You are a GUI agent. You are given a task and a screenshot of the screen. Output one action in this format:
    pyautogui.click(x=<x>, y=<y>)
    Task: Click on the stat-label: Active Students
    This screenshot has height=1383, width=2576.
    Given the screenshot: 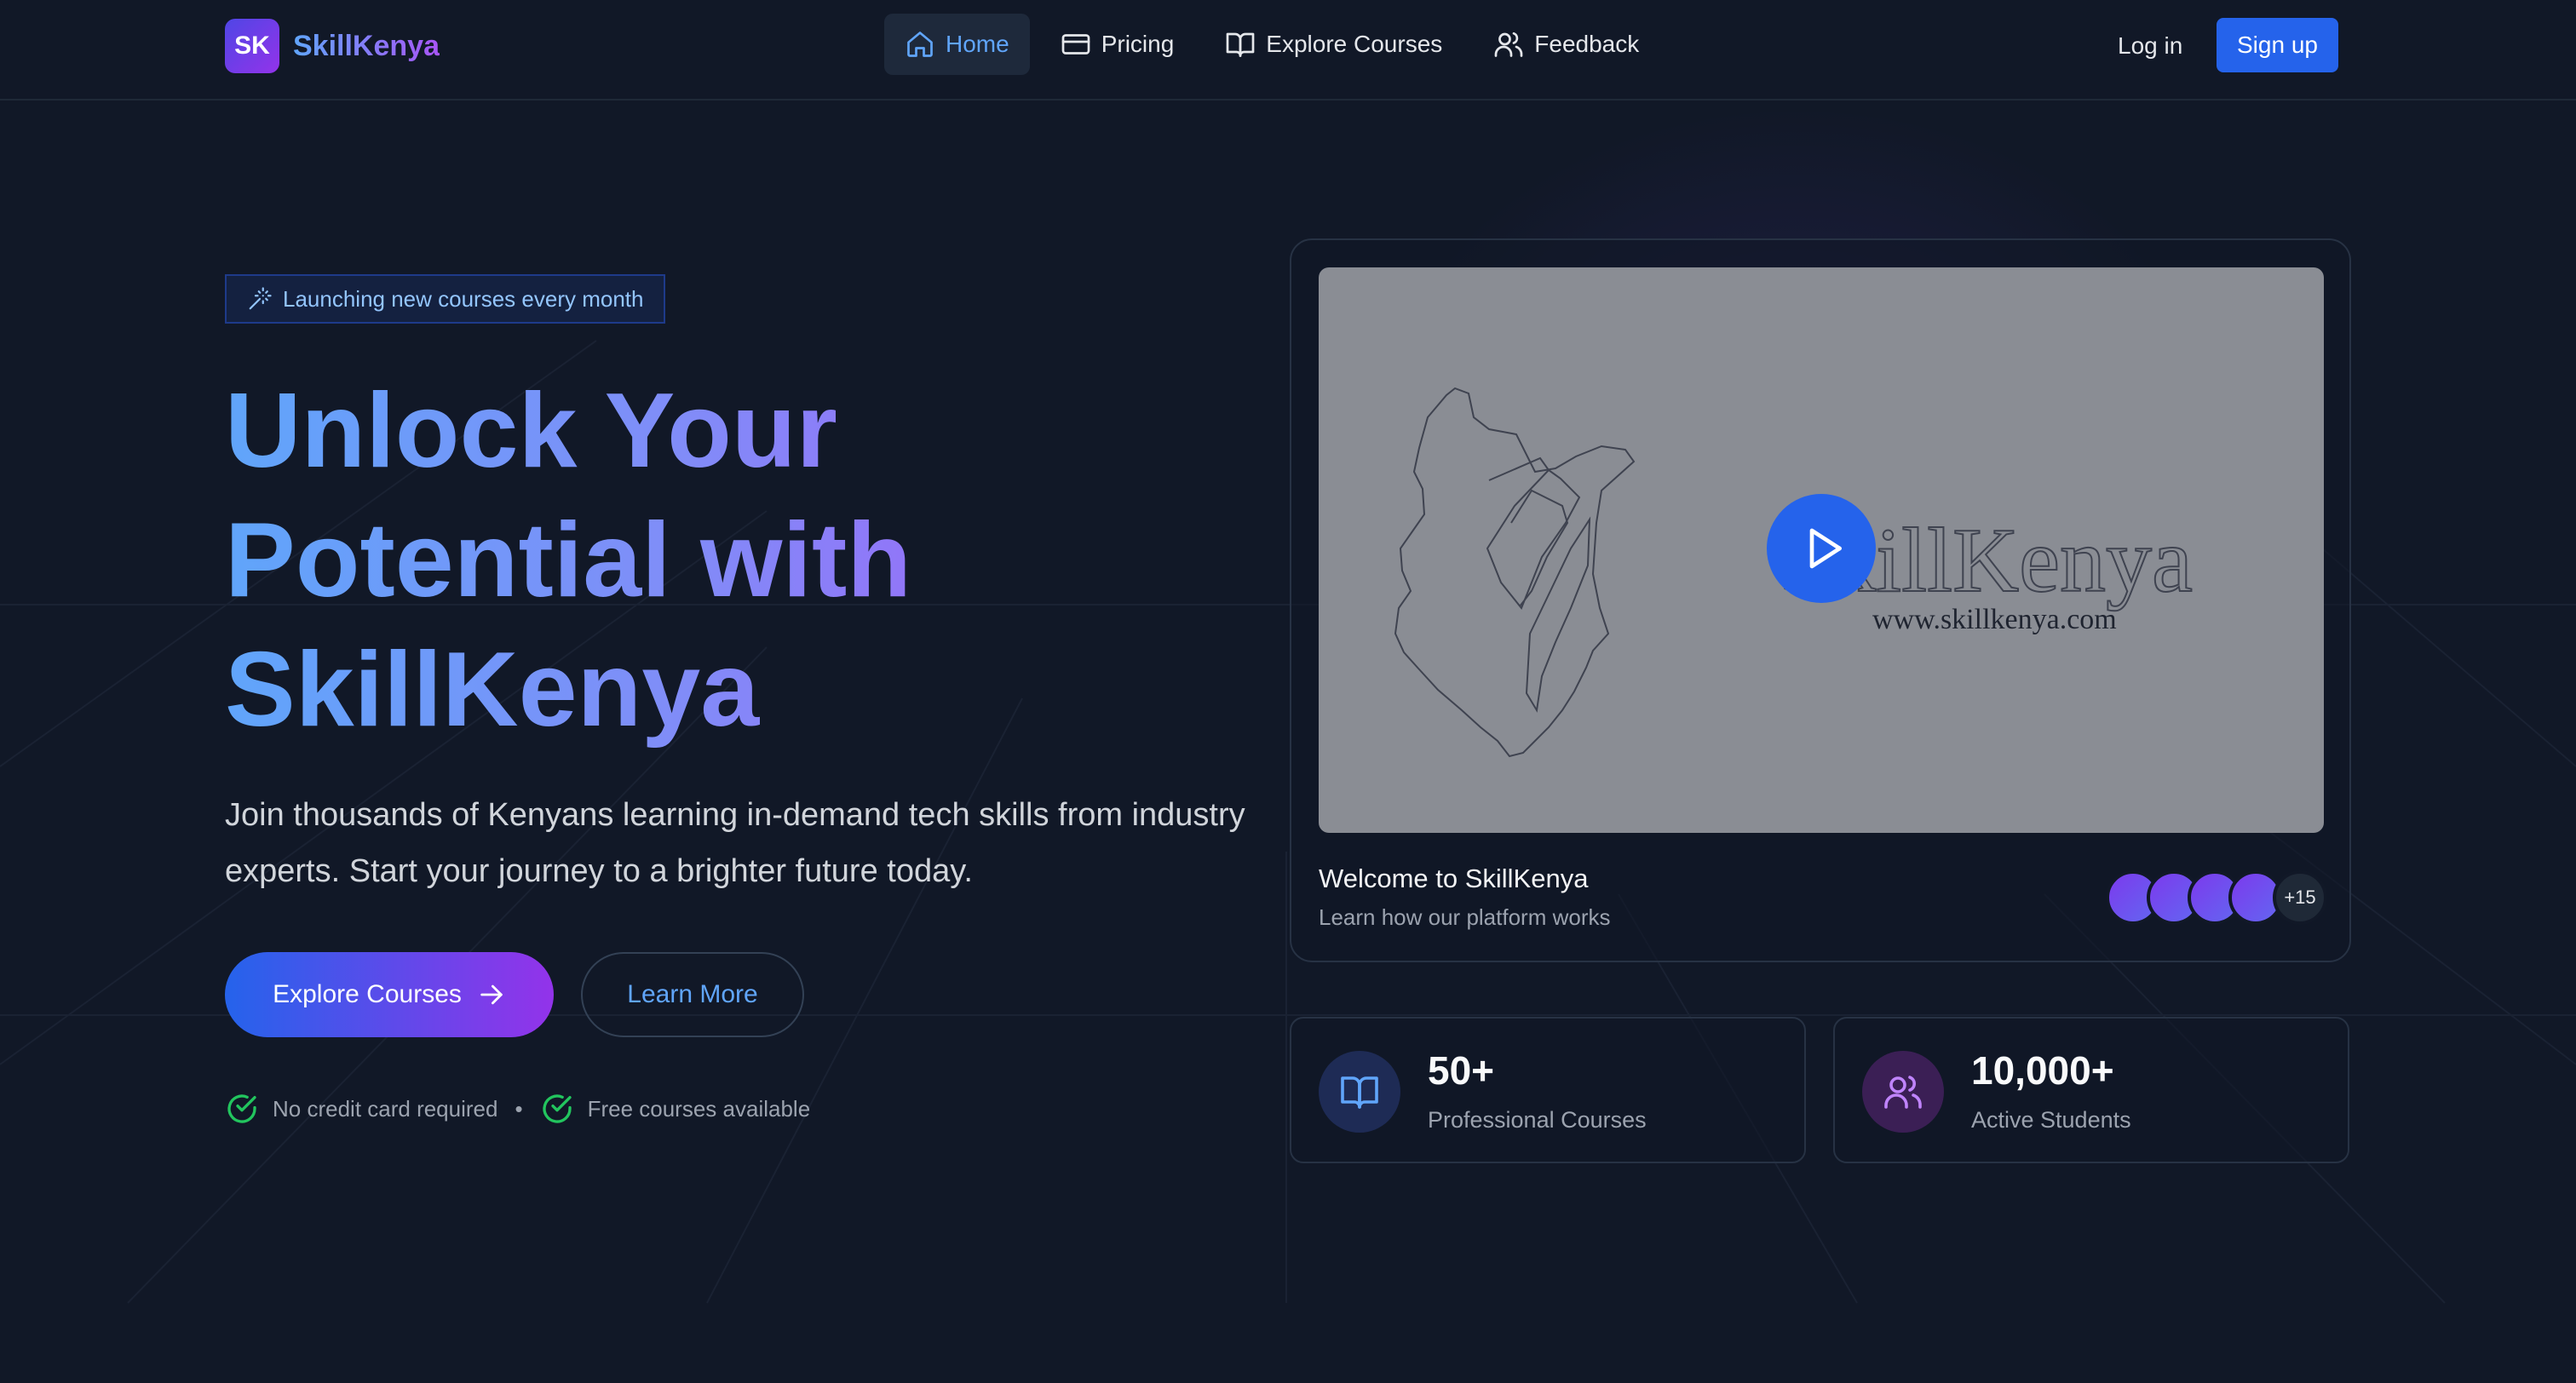 What is the action you would take?
    pyautogui.click(x=2051, y=1120)
    